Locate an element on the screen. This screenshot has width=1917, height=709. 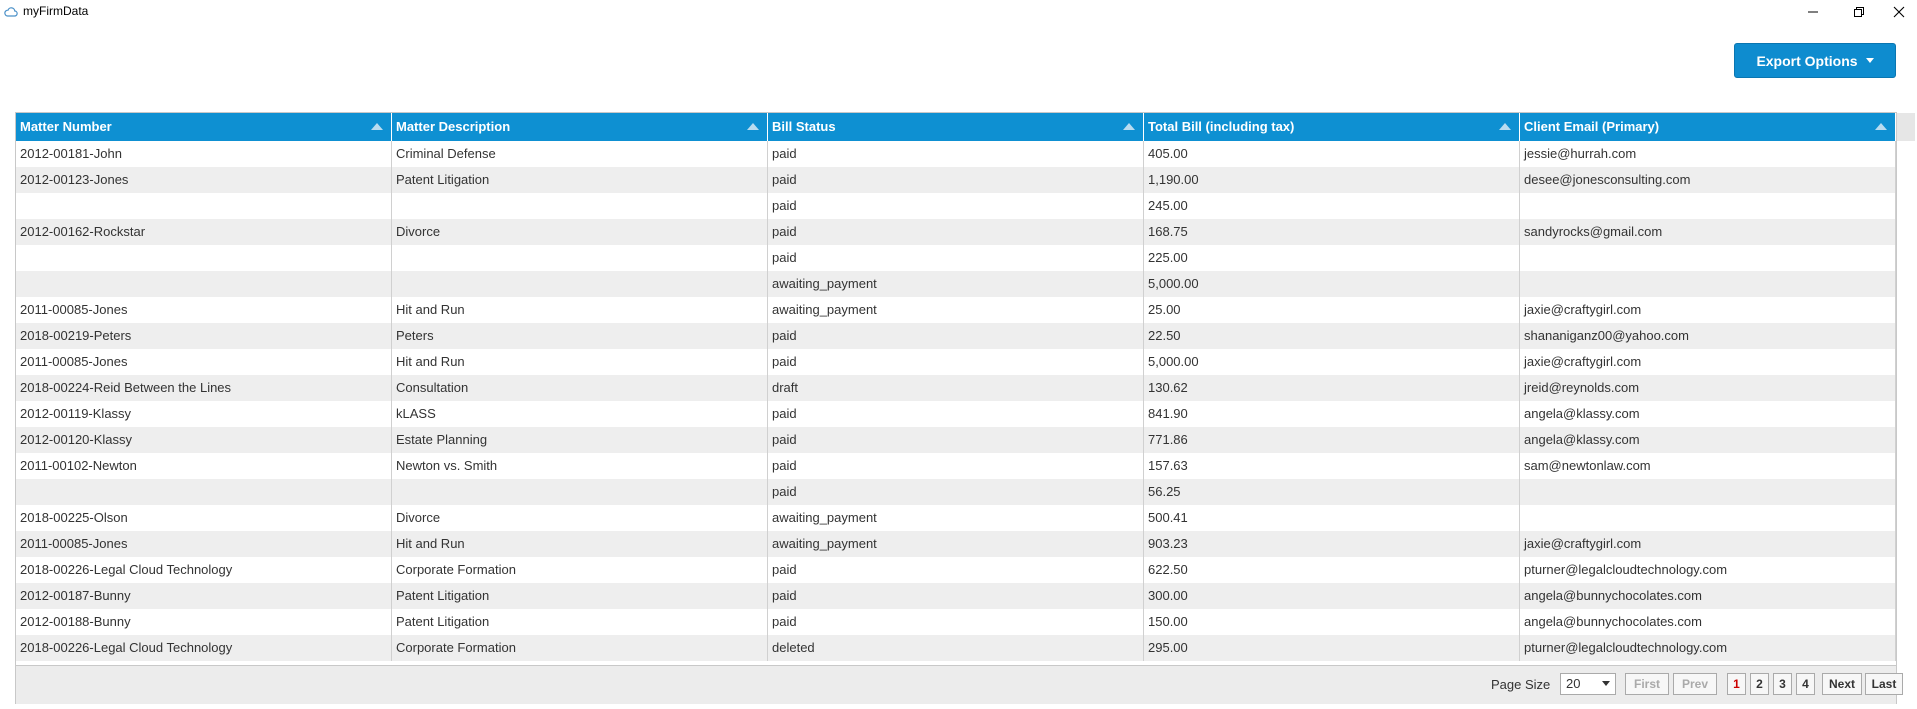
column-header-label: Bill Status is located at coordinates (804, 126).